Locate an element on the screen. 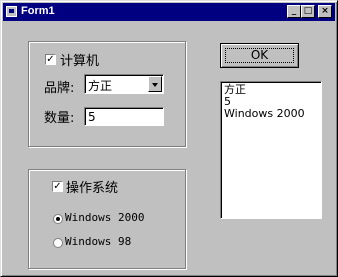 The image size is (338, 277). maximize-button: □ is located at coordinates (308, 11).